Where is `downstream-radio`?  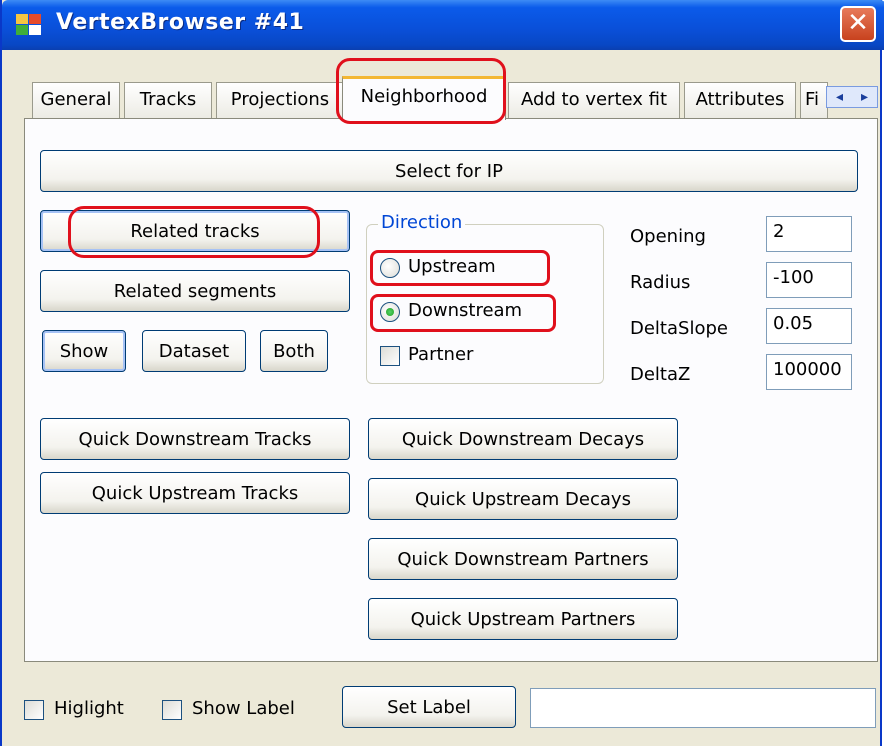 downstream-radio is located at coordinates (390, 312).